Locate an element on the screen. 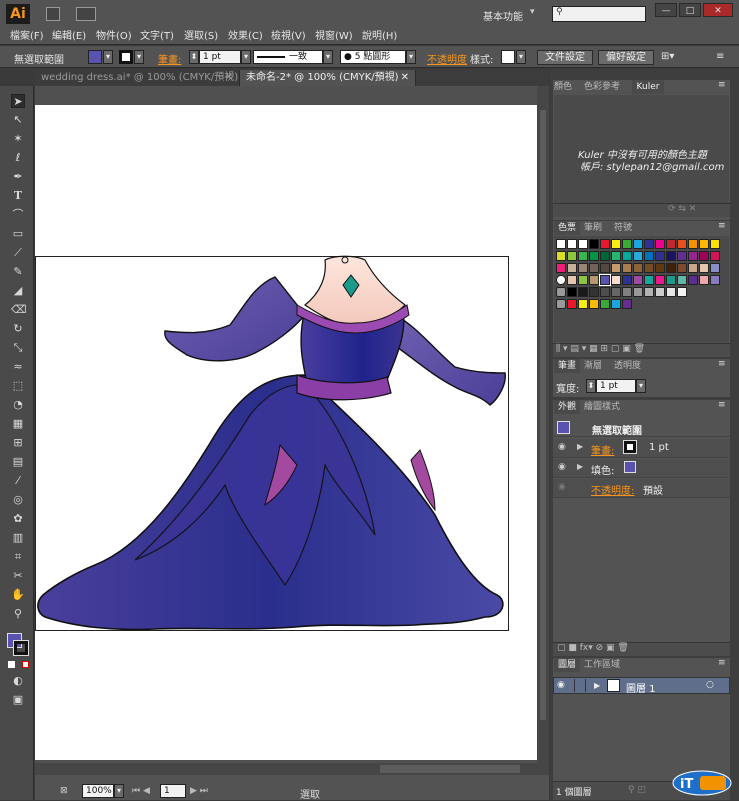 This screenshot has height=801, width=739. opacity-label: 不透明度 is located at coordinates (447, 58).